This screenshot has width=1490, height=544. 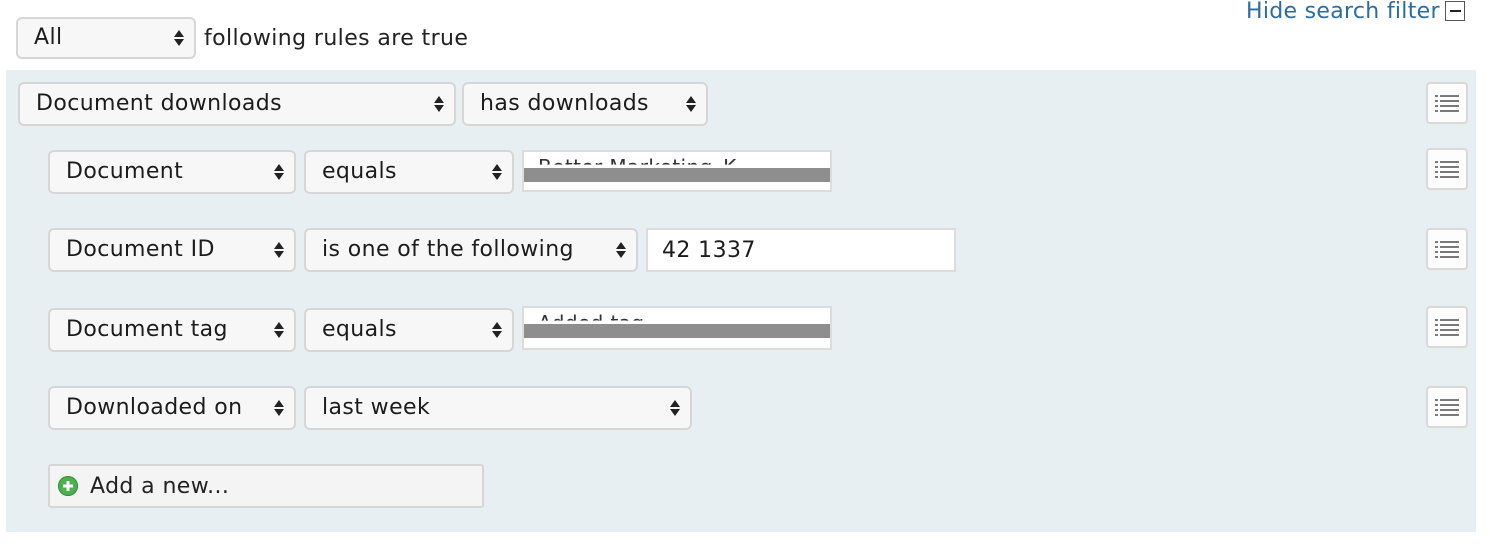 I want to click on plus-circle-icon, so click(x=68, y=486).